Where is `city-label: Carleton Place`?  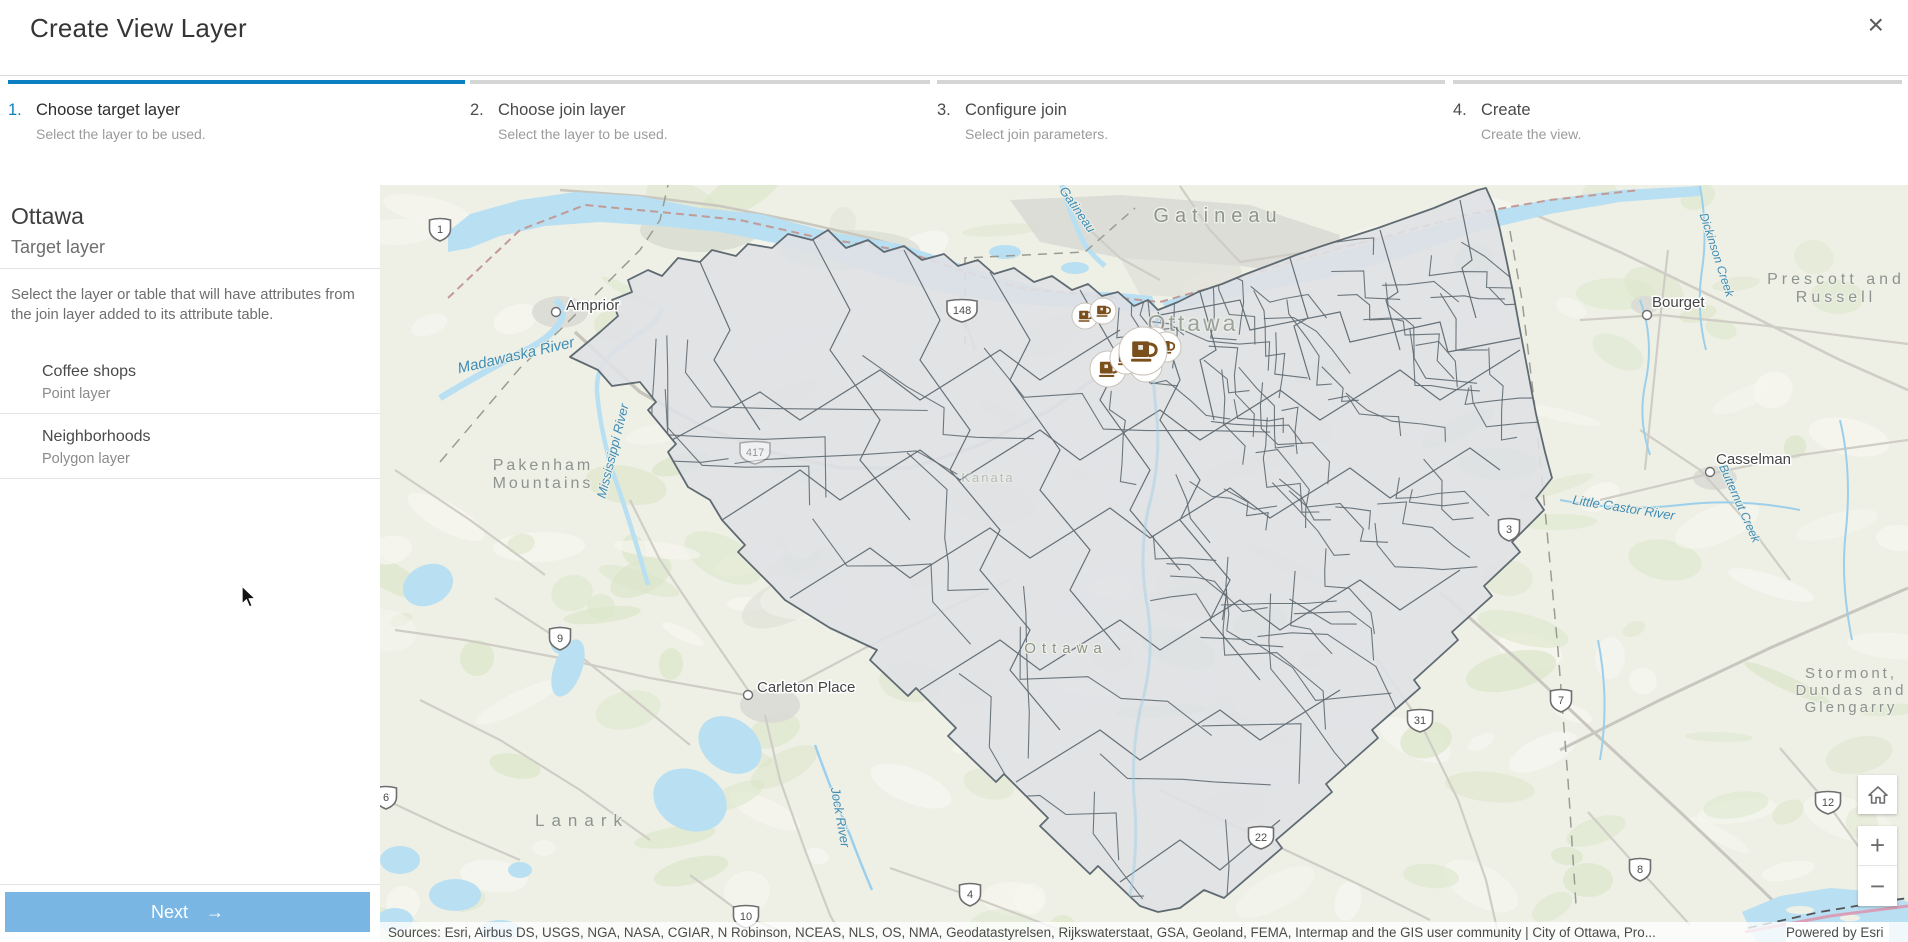 city-label: Carleton Place is located at coordinates (806, 687).